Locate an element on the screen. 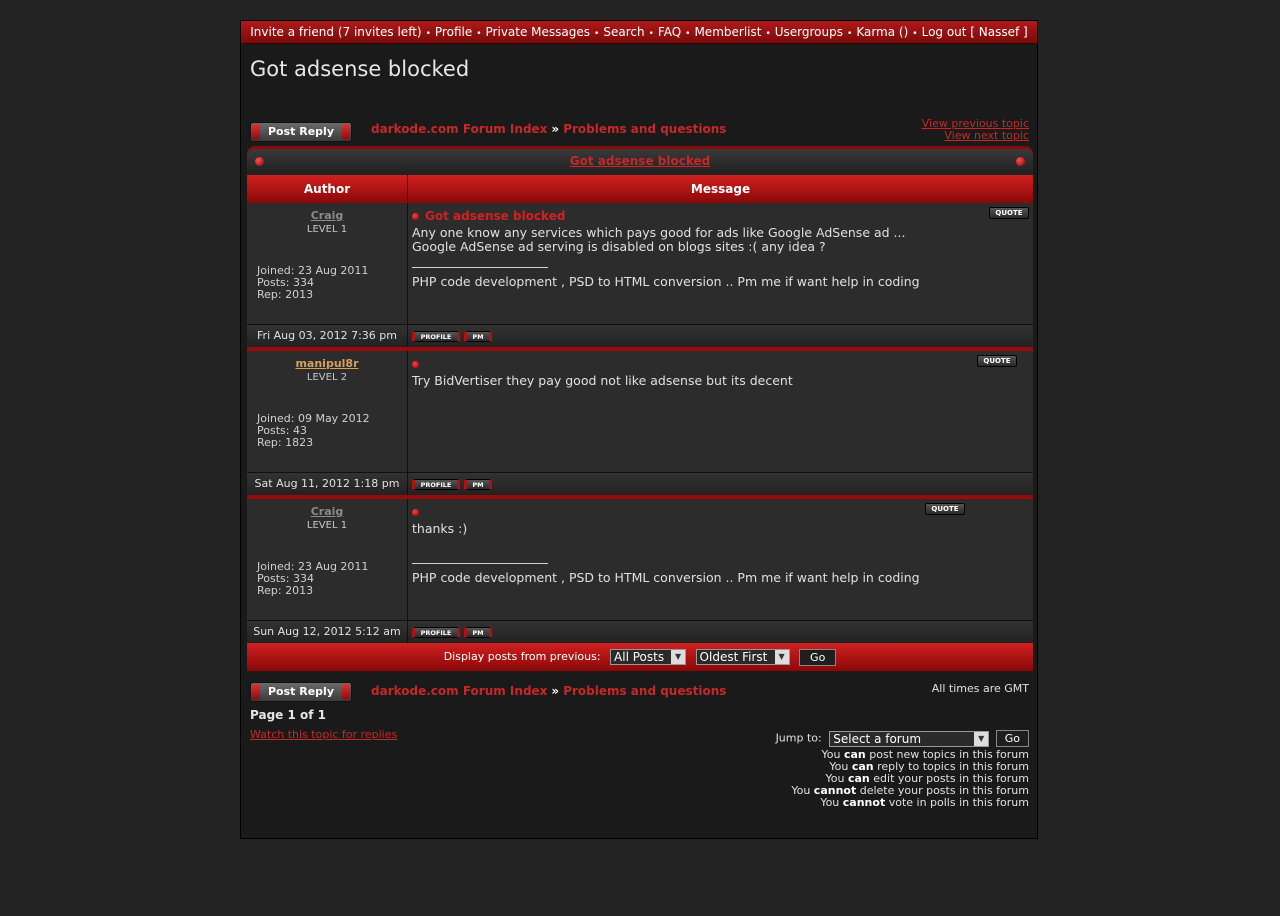 This screenshot has height=916, width=1280. author-level: LEVEL 2 is located at coordinates (327, 377).